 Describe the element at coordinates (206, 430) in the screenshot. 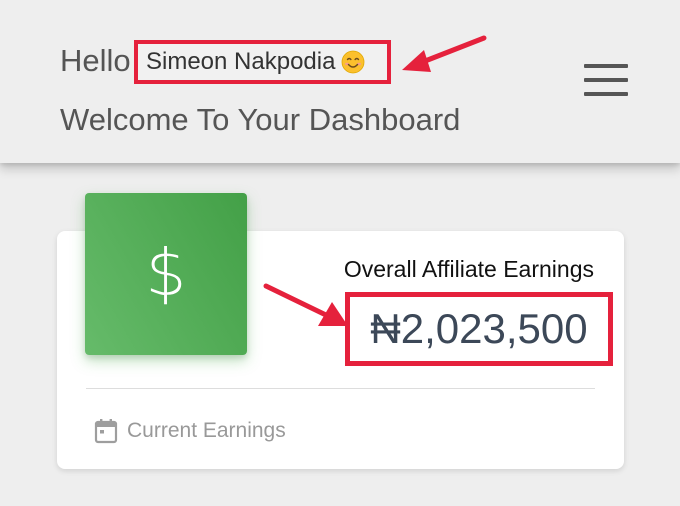

I see `footer-label: Current Earnings` at that location.